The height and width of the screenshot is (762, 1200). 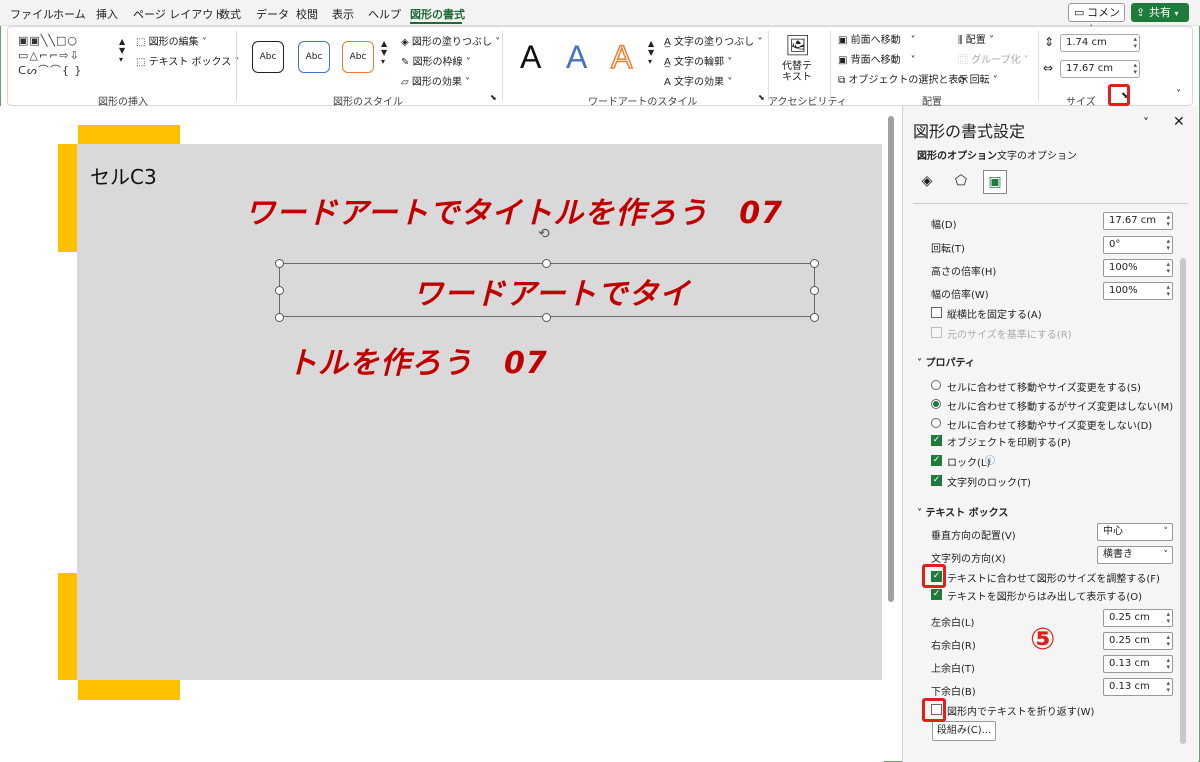 What do you see at coordinates (877, 38) in the screenshot?
I see `bring-forward-button: ▣ 前面へ移動 ˅` at bounding box center [877, 38].